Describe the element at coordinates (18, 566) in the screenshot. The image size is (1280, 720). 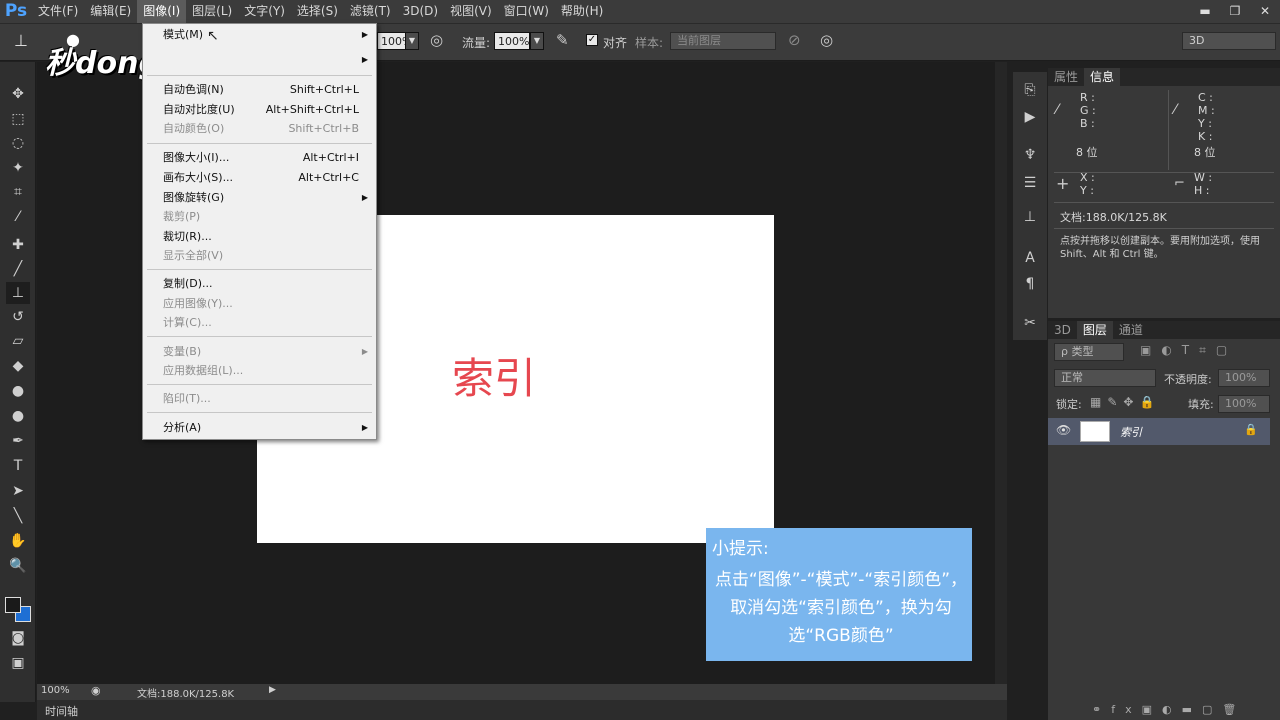
I see `zoom-tool-icon: 🔍` at that location.